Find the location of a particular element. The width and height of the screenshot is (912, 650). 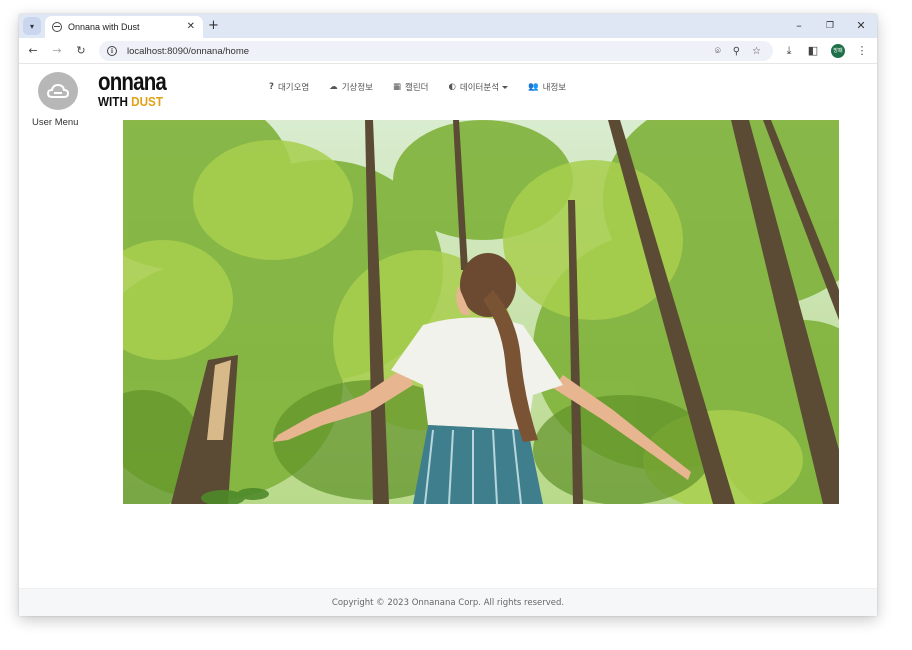

reload-button: ↻ is located at coordinates (81, 51).